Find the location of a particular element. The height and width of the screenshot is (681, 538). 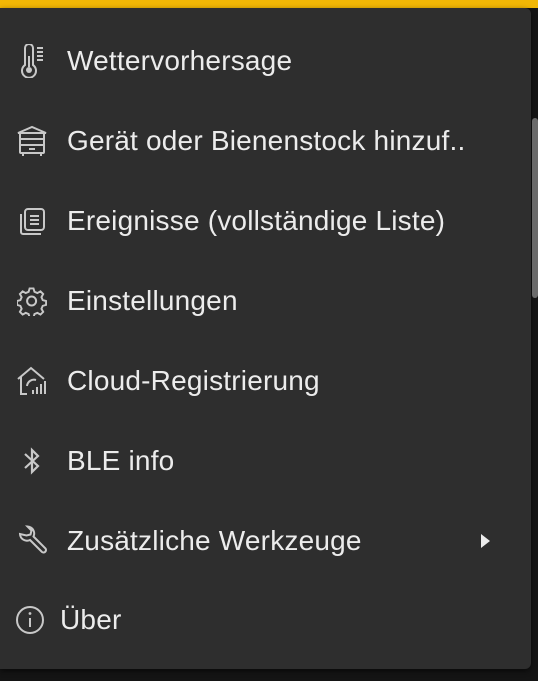

beehive-icon is located at coordinates (32, 141).